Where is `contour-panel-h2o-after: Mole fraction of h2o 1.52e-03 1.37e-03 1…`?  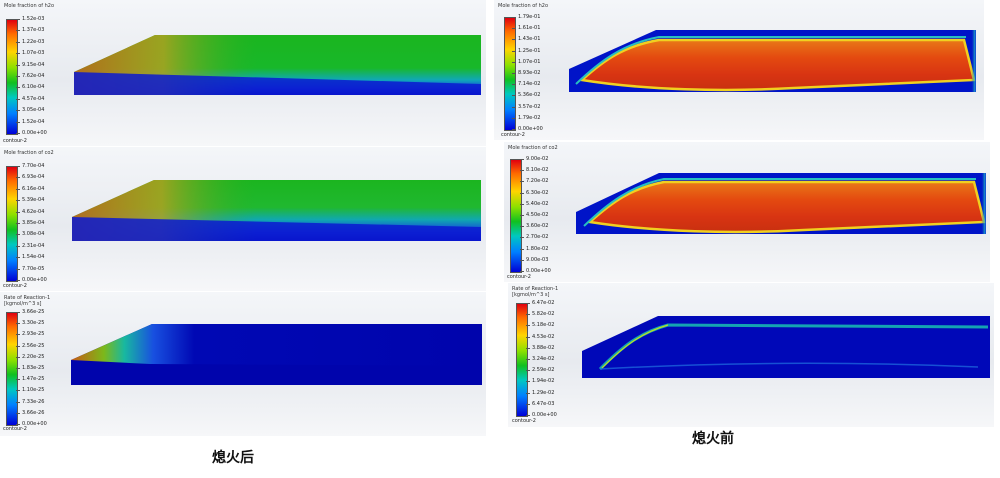
contour-panel-h2o-after: Mole fraction of h2o 1.52e-03 1.37e-03 1… is located at coordinates (243, 73).